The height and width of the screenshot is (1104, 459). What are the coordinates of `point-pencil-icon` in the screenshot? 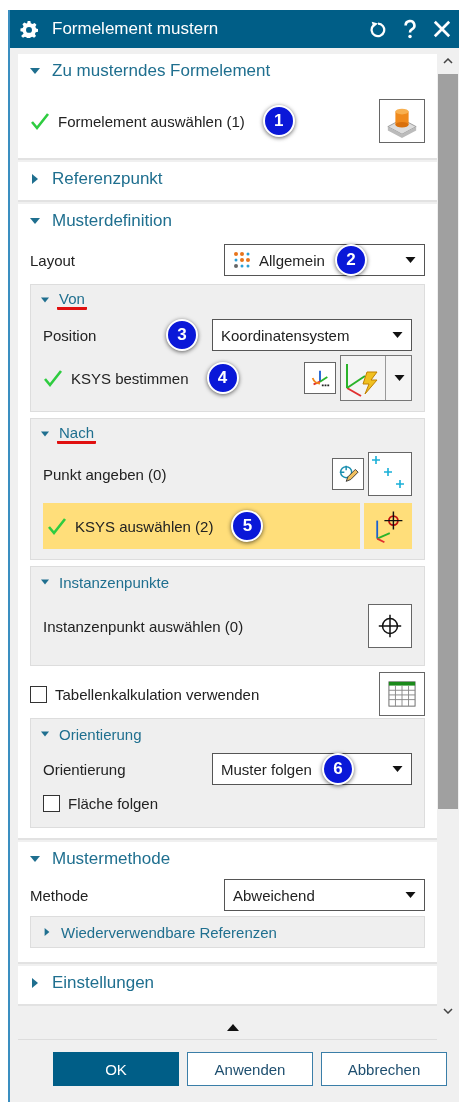 It's located at (348, 474).